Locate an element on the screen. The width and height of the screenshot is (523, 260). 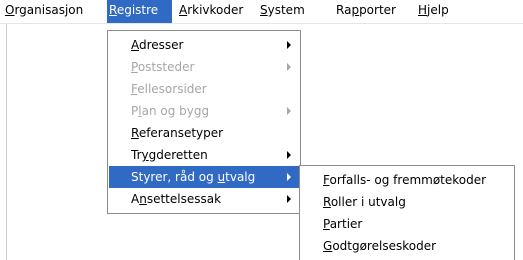
menu-accelerator: S is located at coordinates (264, 10).